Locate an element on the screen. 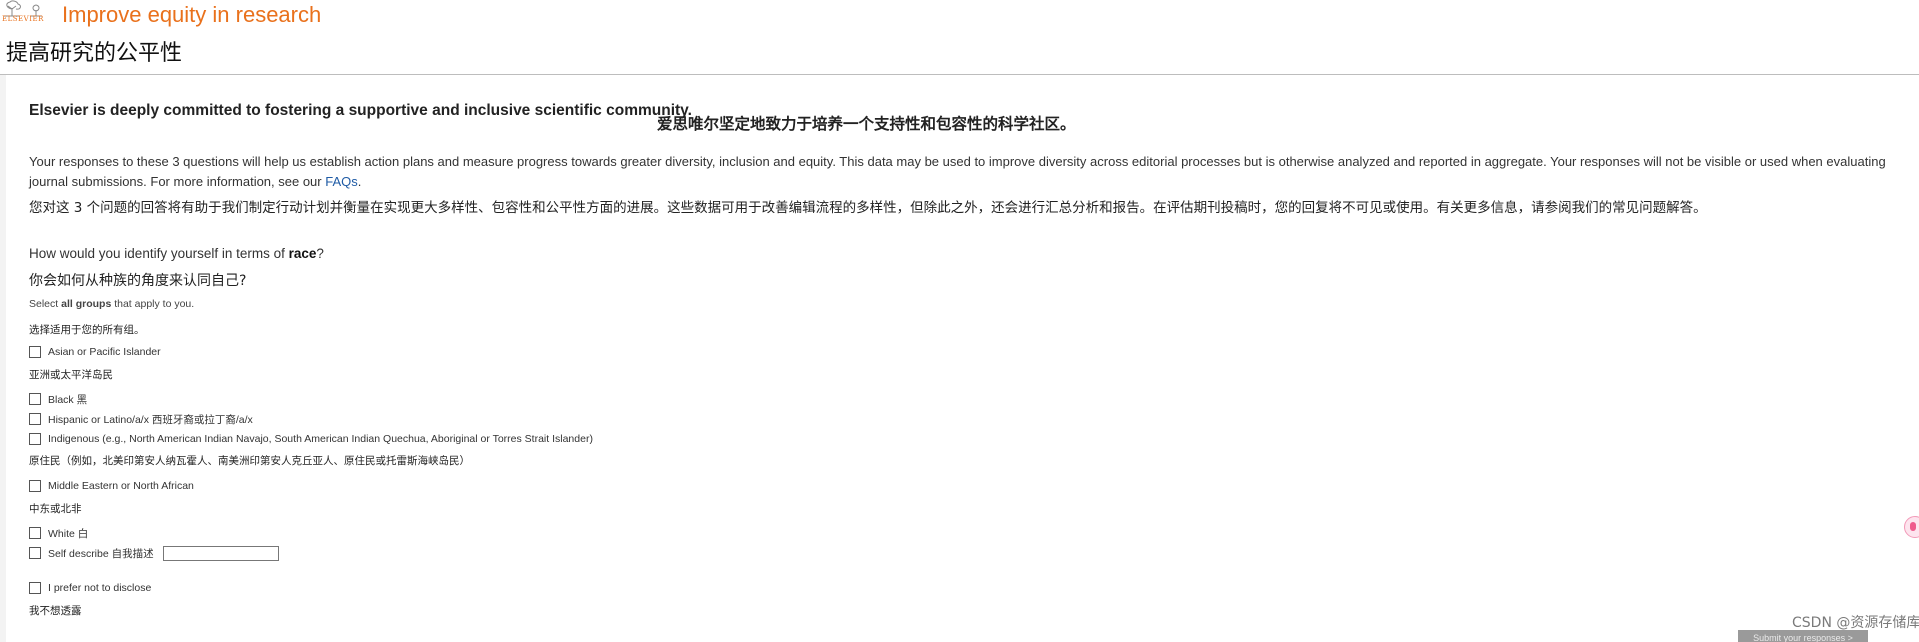  csdn-watermark: CSDN @资源存储库 is located at coordinates (1855, 623).